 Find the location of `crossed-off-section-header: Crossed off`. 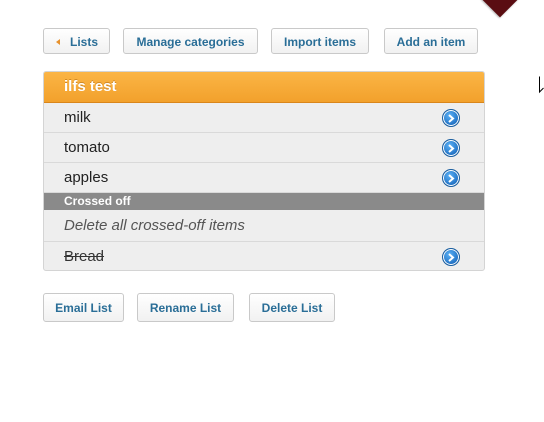

crossed-off-section-header: Crossed off is located at coordinates (264, 201).